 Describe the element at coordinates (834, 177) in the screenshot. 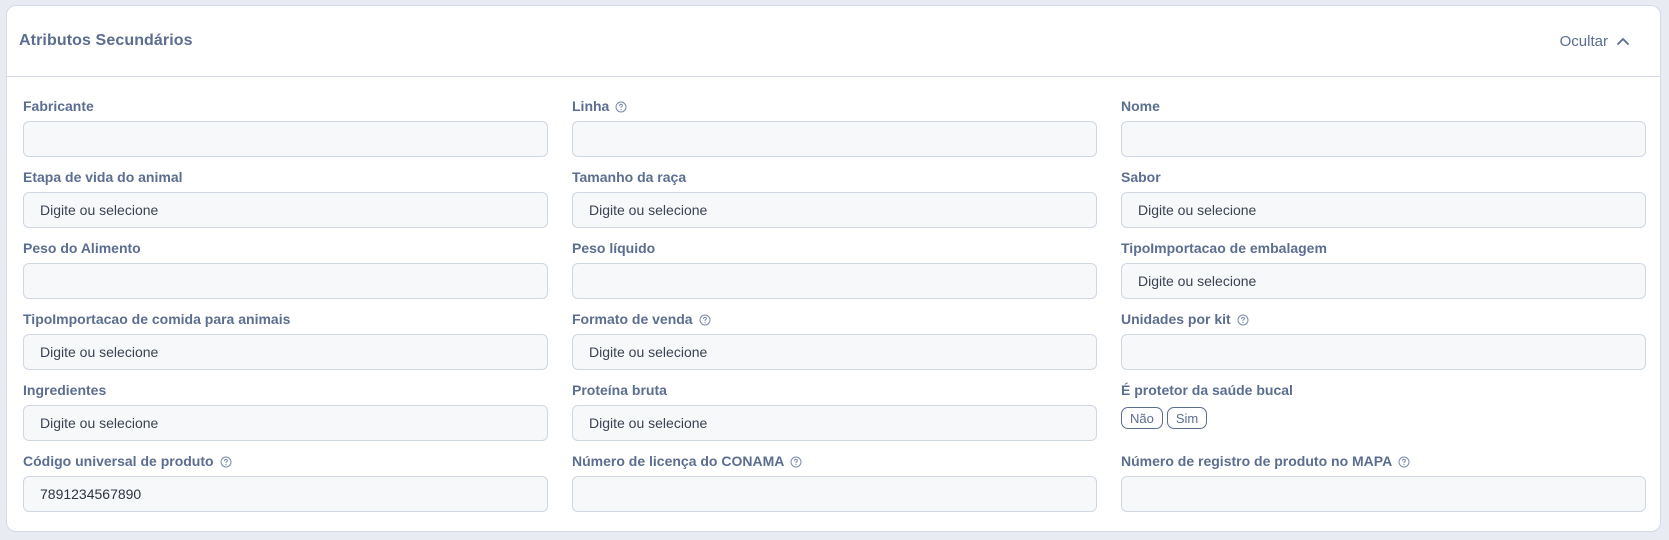

I see `label-row: Tamanho da raça` at that location.